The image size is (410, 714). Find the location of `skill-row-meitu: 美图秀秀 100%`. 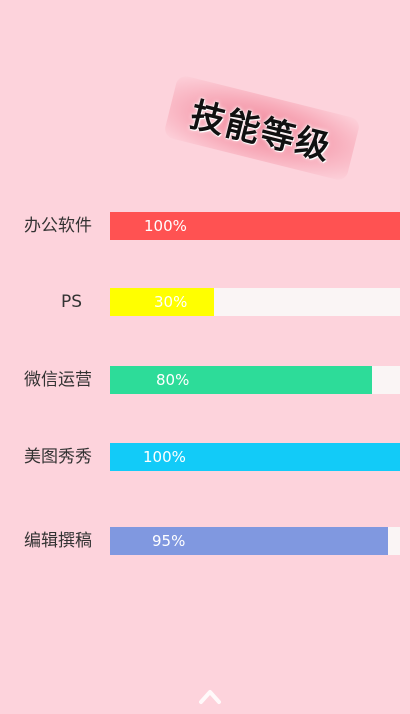

skill-row-meitu: 美图秀秀 100% is located at coordinates (205, 457).